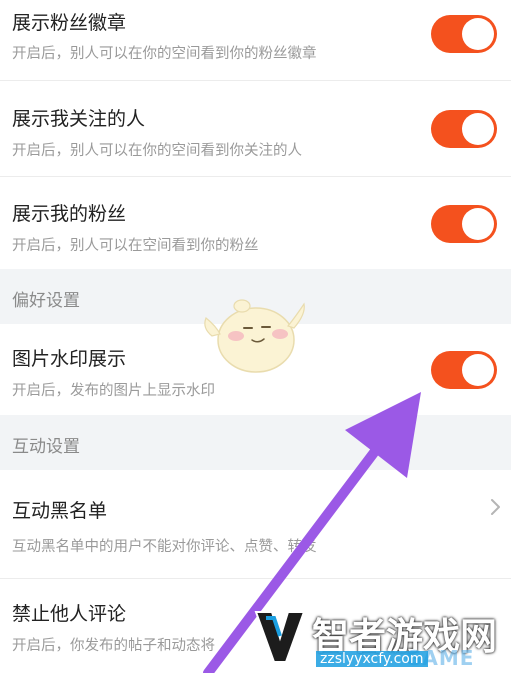 The image size is (511, 673). What do you see at coordinates (79, 119) in the screenshot?
I see `setting-title: 展示我关注的人` at bounding box center [79, 119].